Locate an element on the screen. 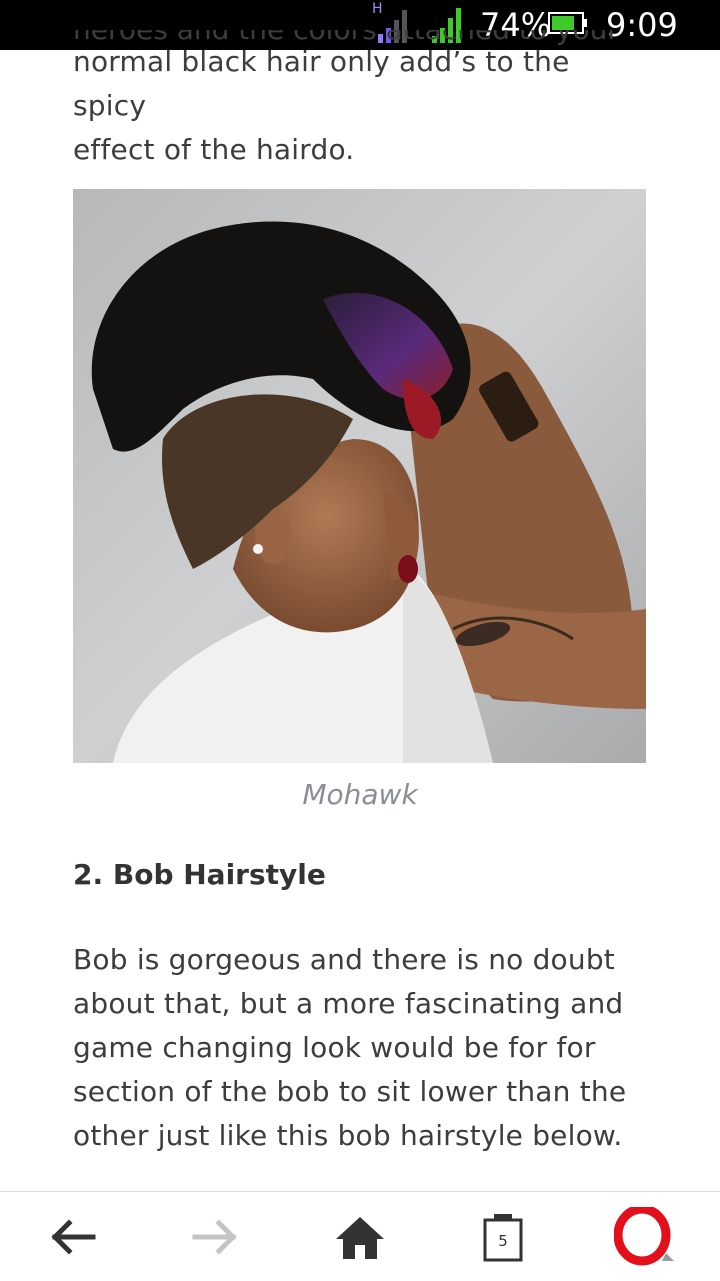 The height and width of the screenshot is (1281, 720). bob-line: section of the bob to sit lower than the is located at coordinates (350, 1091).